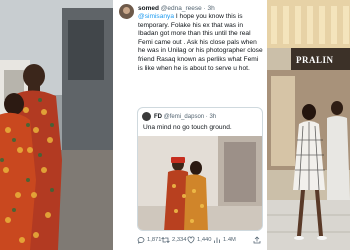  I want to click on reply-count: 1,871, so click(154, 240).